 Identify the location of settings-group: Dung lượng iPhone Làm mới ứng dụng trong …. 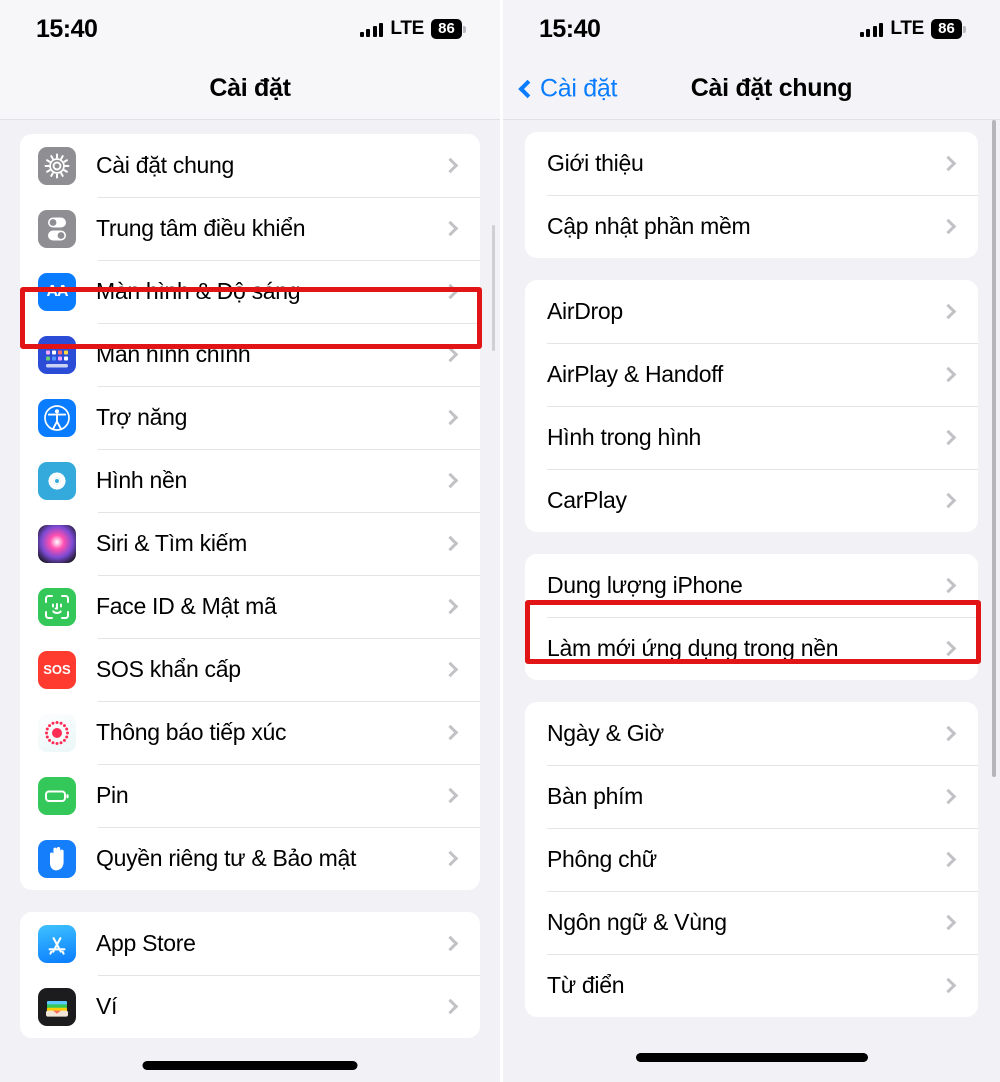
(751, 617).